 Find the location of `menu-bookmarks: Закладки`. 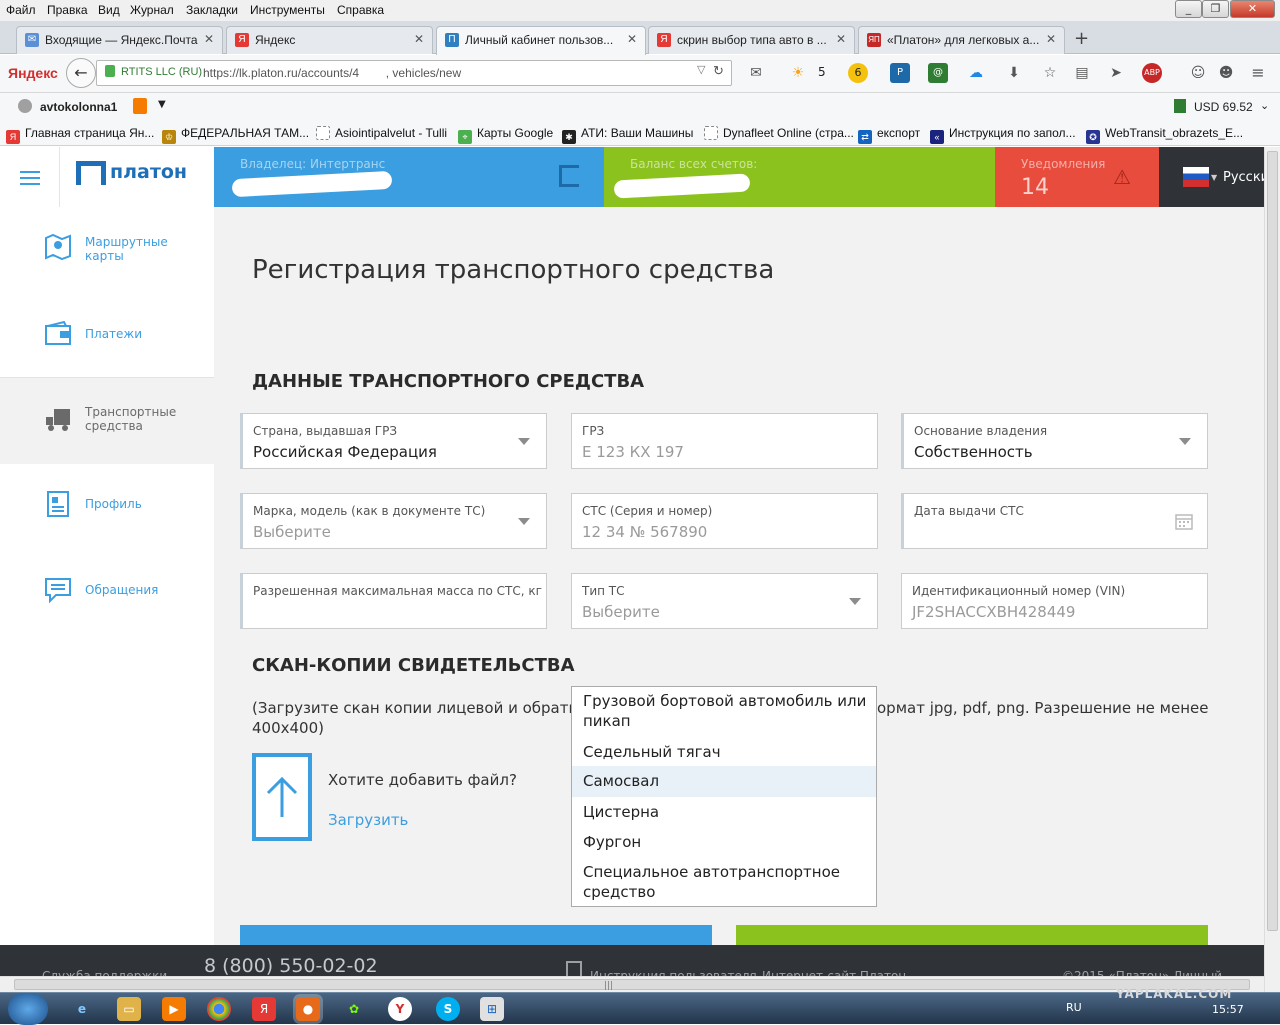

menu-bookmarks: Закладки is located at coordinates (212, 10).